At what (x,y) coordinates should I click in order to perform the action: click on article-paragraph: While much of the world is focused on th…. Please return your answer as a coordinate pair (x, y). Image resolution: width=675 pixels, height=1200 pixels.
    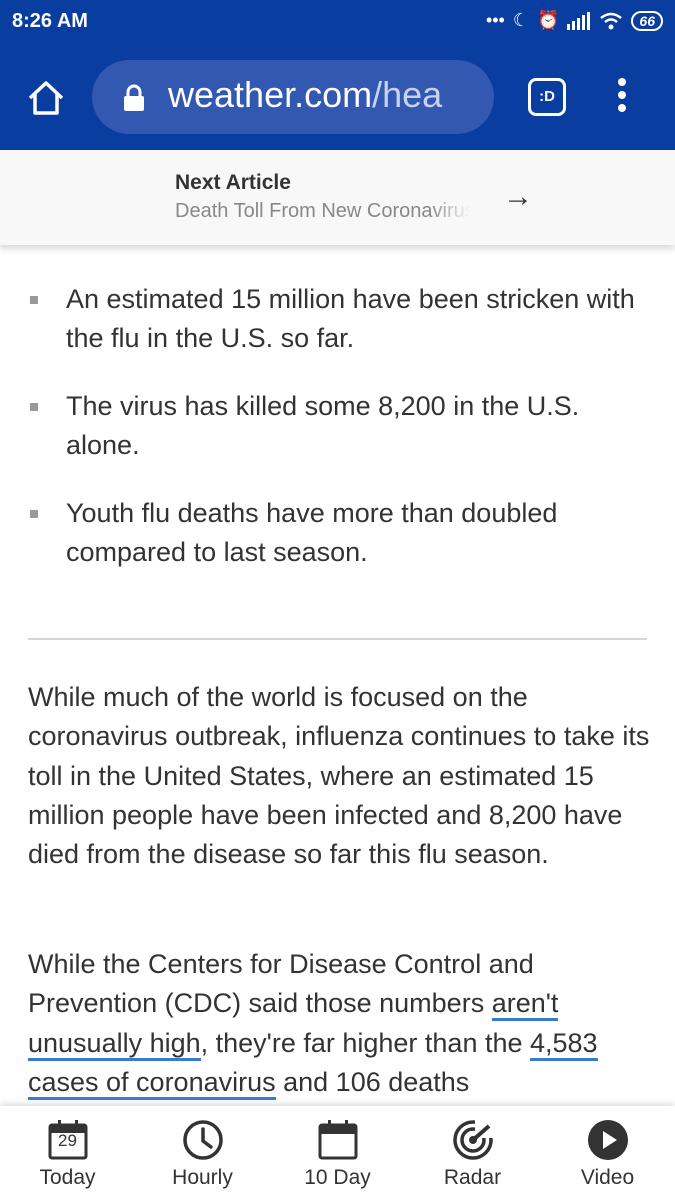
    Looking at the image, I should click on (339, 776).